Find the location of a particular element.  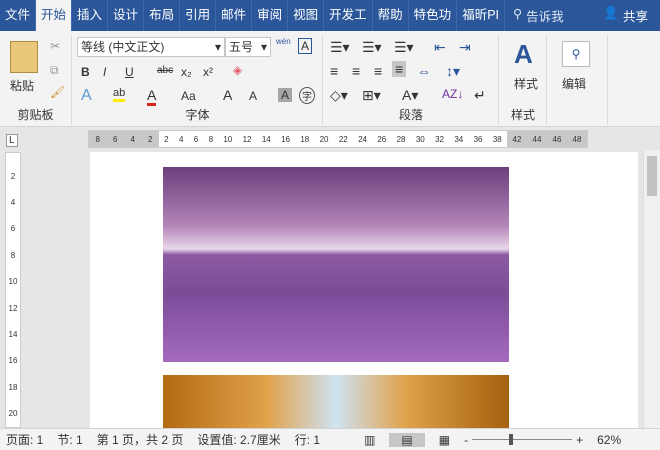

tab-4: 布局 is located at coordinates (162, 15).